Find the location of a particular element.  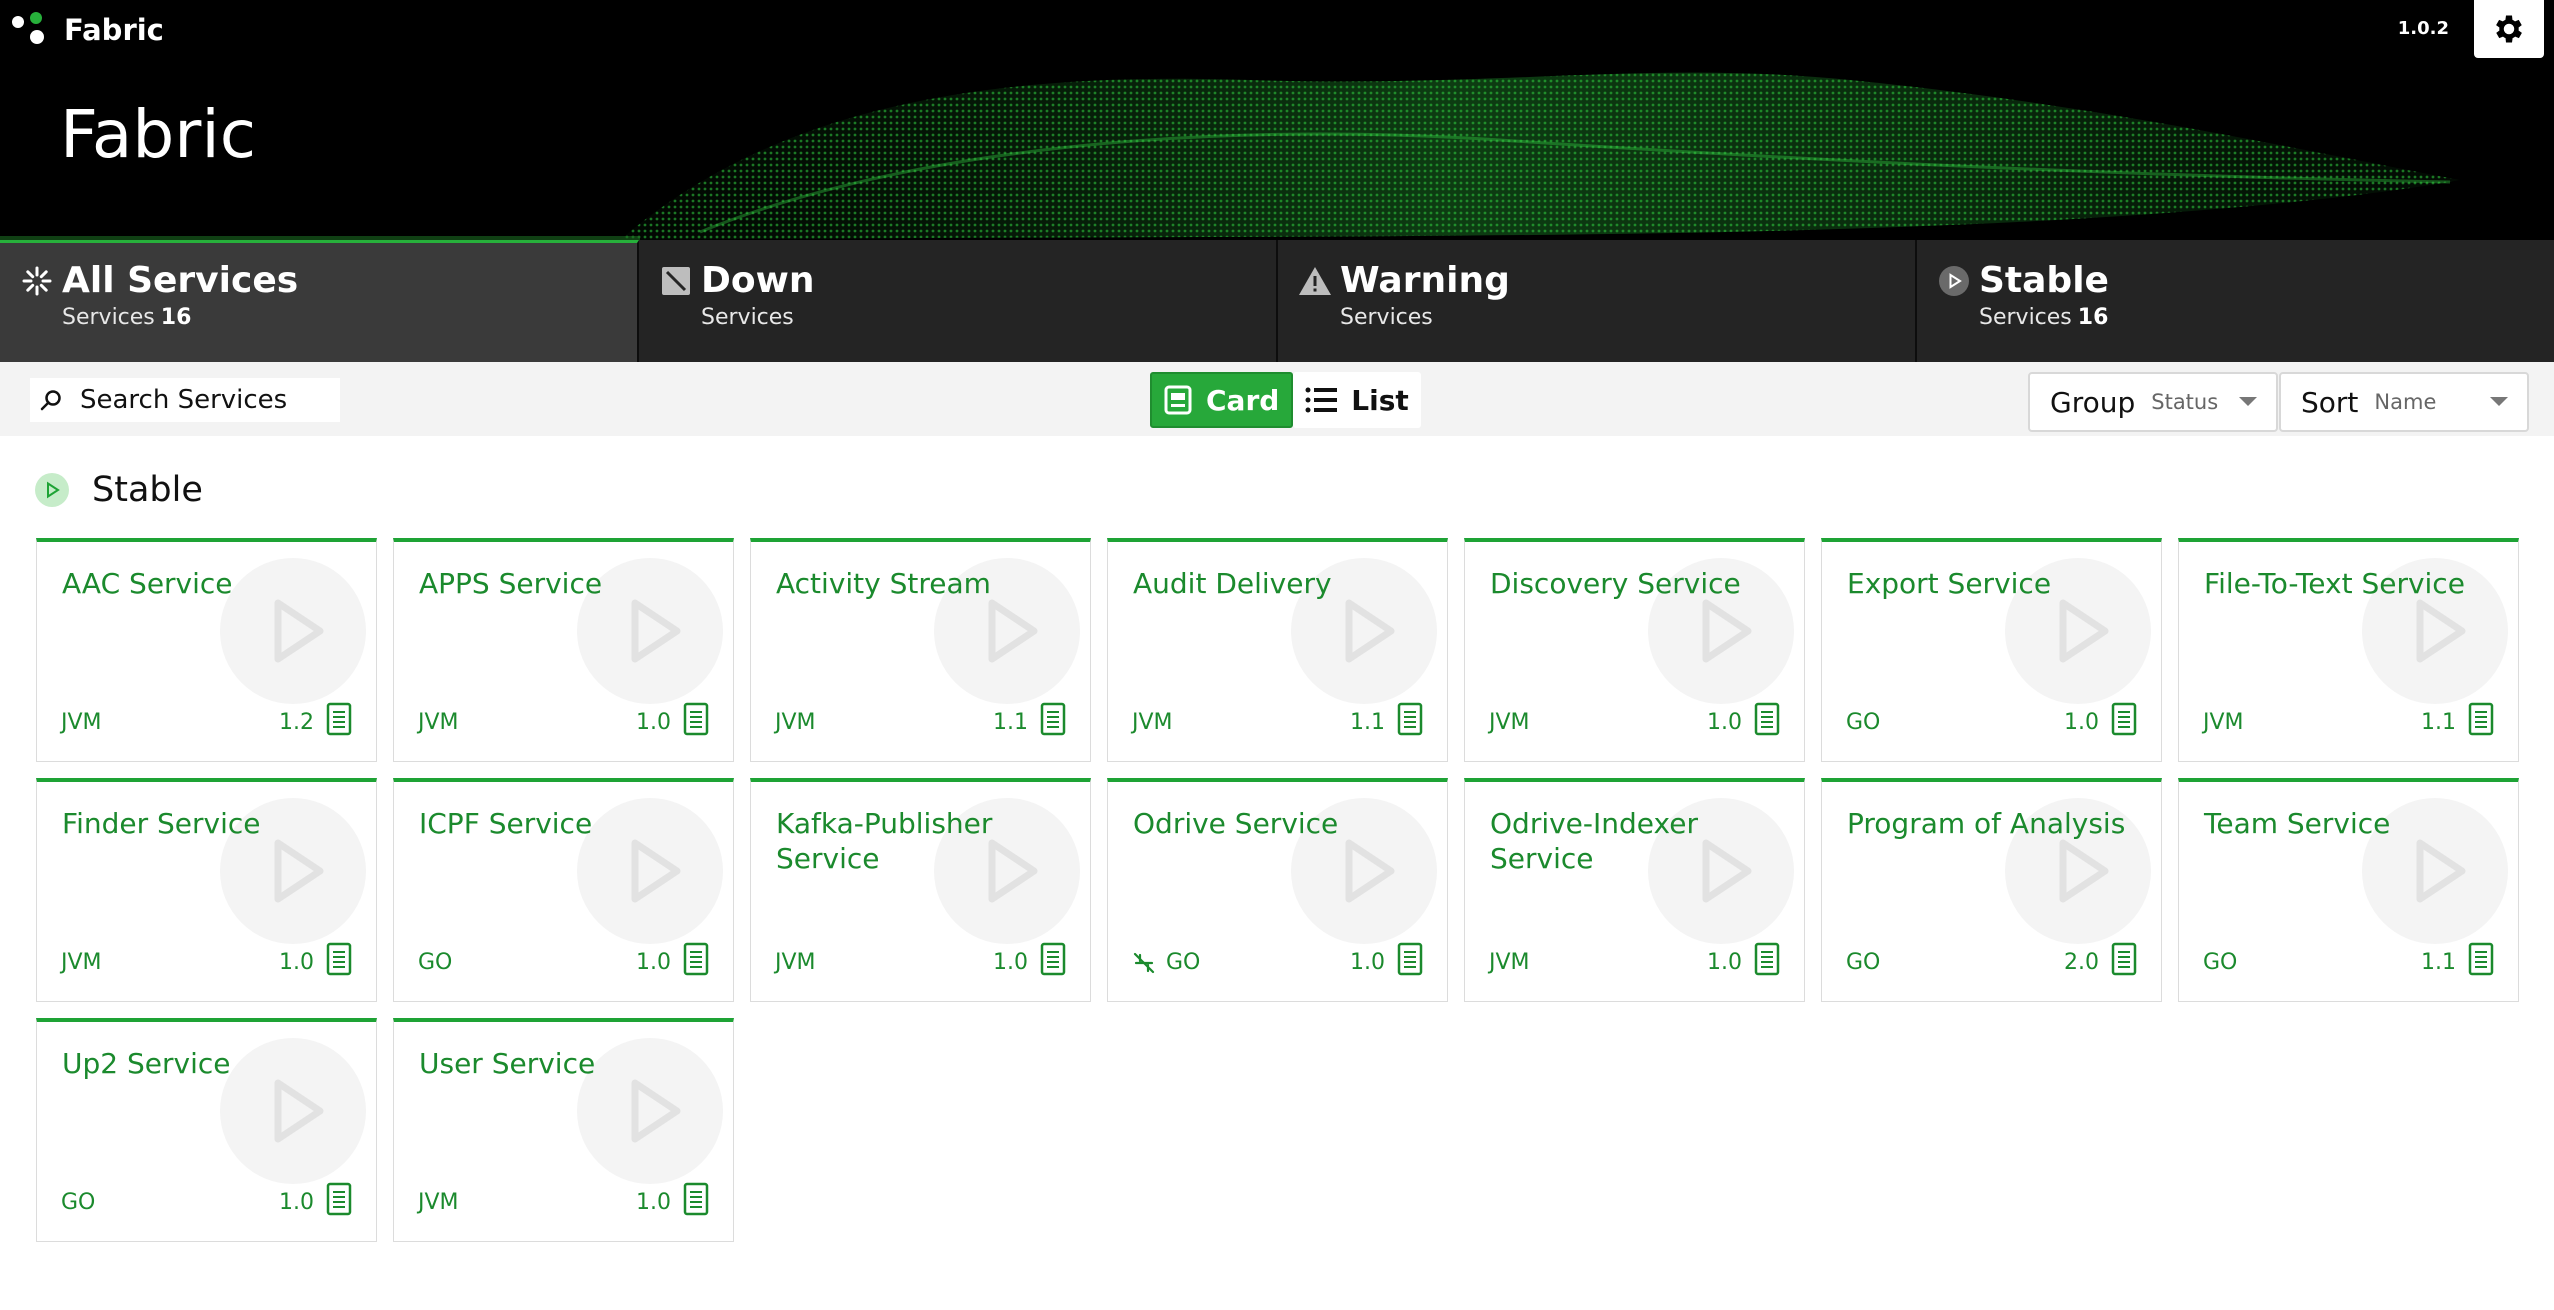

card-view-button: Card is located at coordinates (1222, 400).